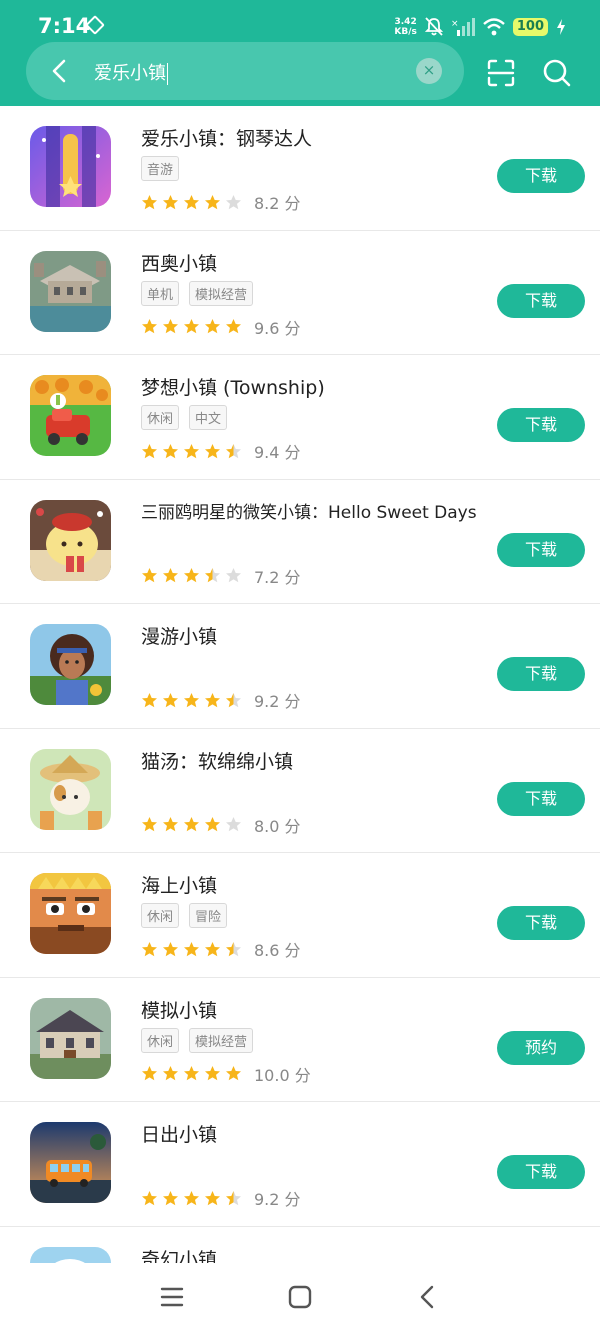  I want to click on app-title: 西奥小镇, so click(179, 262).